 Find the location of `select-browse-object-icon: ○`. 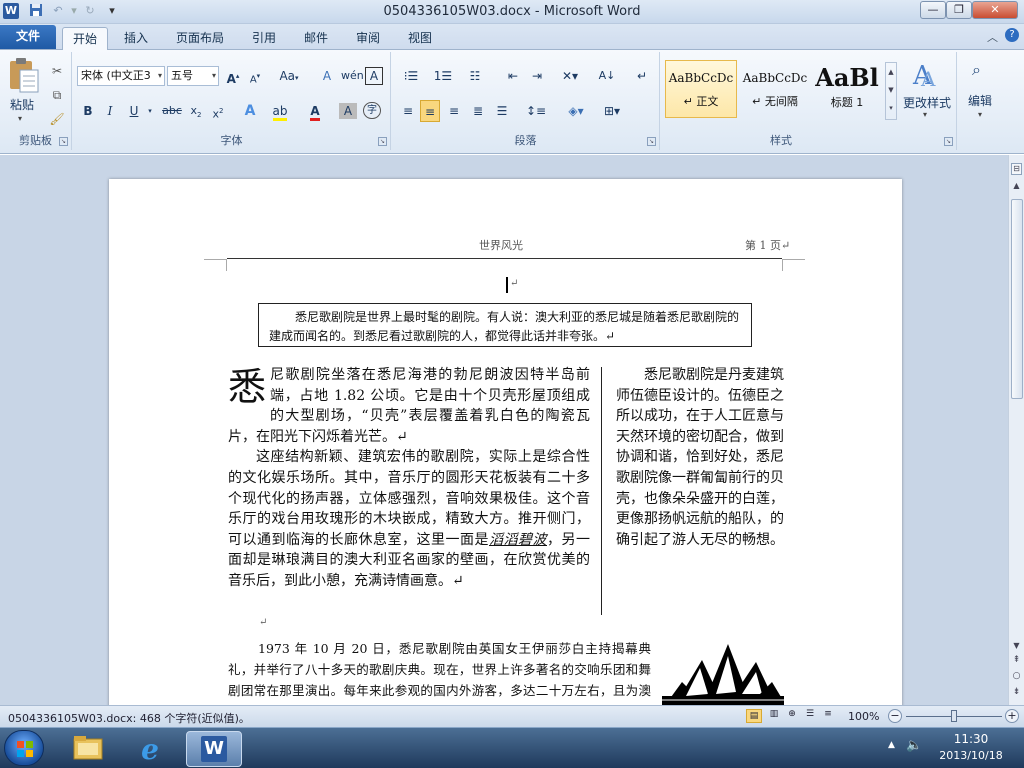

select-browse-object-icon: ○ is located at coordinates (1016, 676).